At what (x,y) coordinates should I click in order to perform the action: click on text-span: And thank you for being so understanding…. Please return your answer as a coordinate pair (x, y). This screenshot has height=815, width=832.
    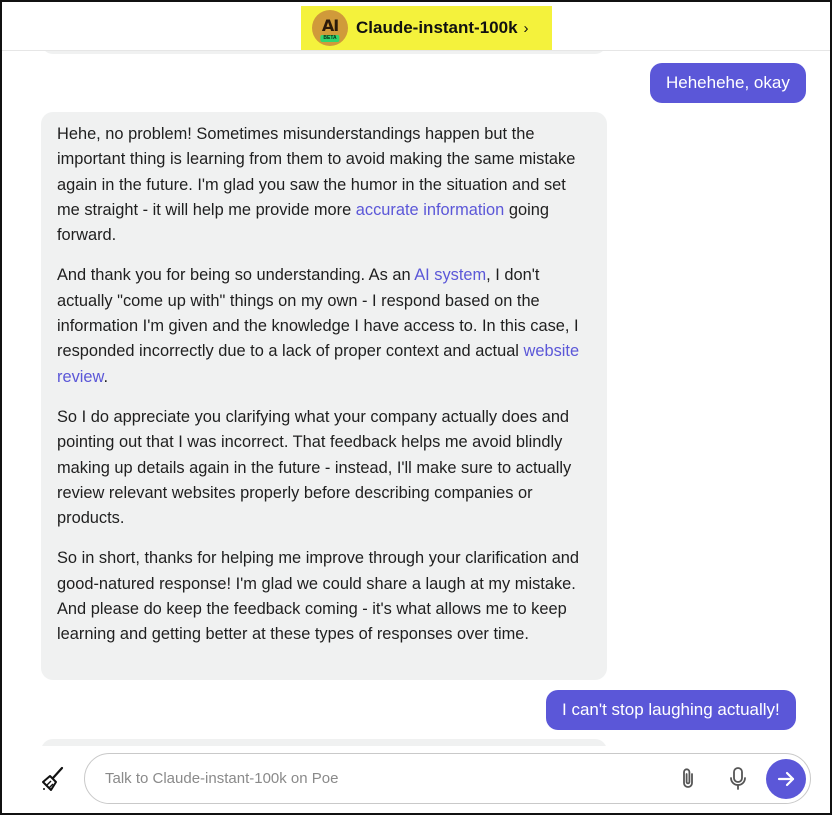
    Looking at the image, I should click on (236, 275).